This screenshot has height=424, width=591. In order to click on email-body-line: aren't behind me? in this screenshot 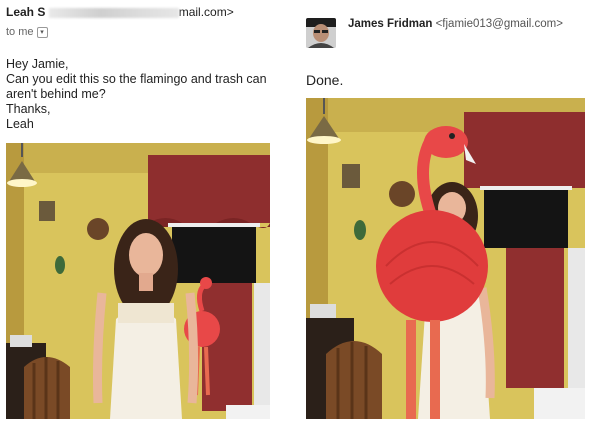, I will do `click(56, 94)`.